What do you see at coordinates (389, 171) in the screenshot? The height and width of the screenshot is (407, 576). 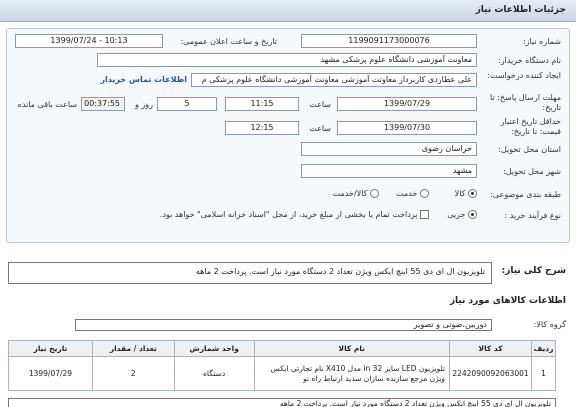 I see `city-field: مشهد` at bounding box center [389, 171].